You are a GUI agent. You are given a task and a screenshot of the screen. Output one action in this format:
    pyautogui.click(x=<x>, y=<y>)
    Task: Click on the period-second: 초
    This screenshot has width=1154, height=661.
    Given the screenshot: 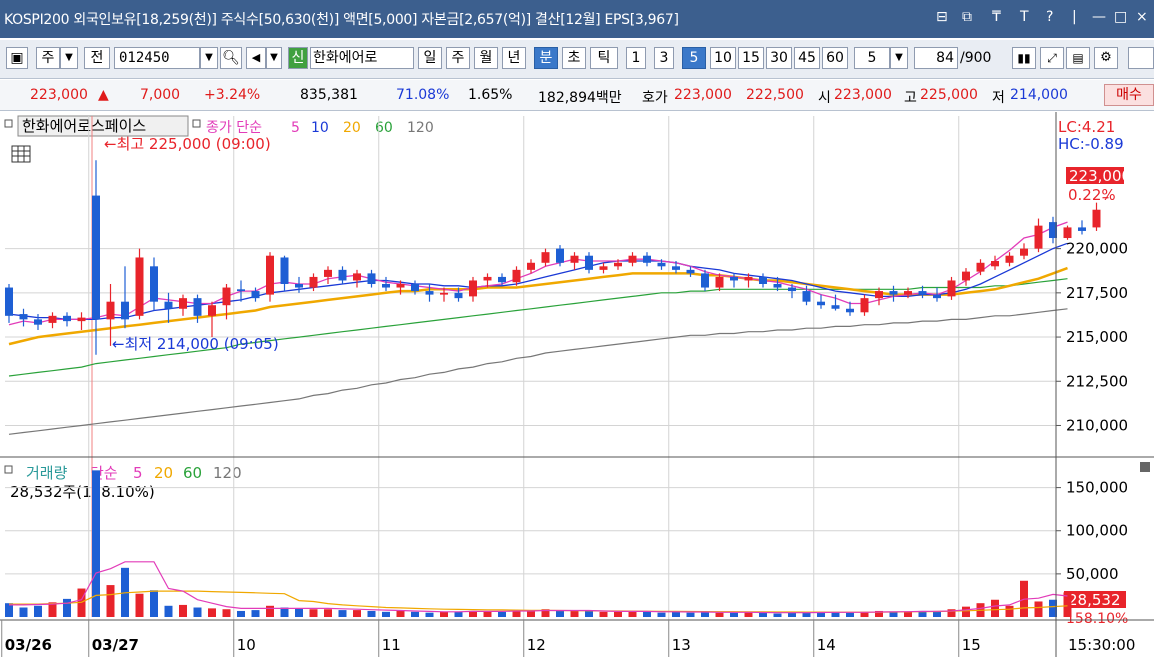 What is the action you would take?
    pyautogui.click(x=574, y=58)
    